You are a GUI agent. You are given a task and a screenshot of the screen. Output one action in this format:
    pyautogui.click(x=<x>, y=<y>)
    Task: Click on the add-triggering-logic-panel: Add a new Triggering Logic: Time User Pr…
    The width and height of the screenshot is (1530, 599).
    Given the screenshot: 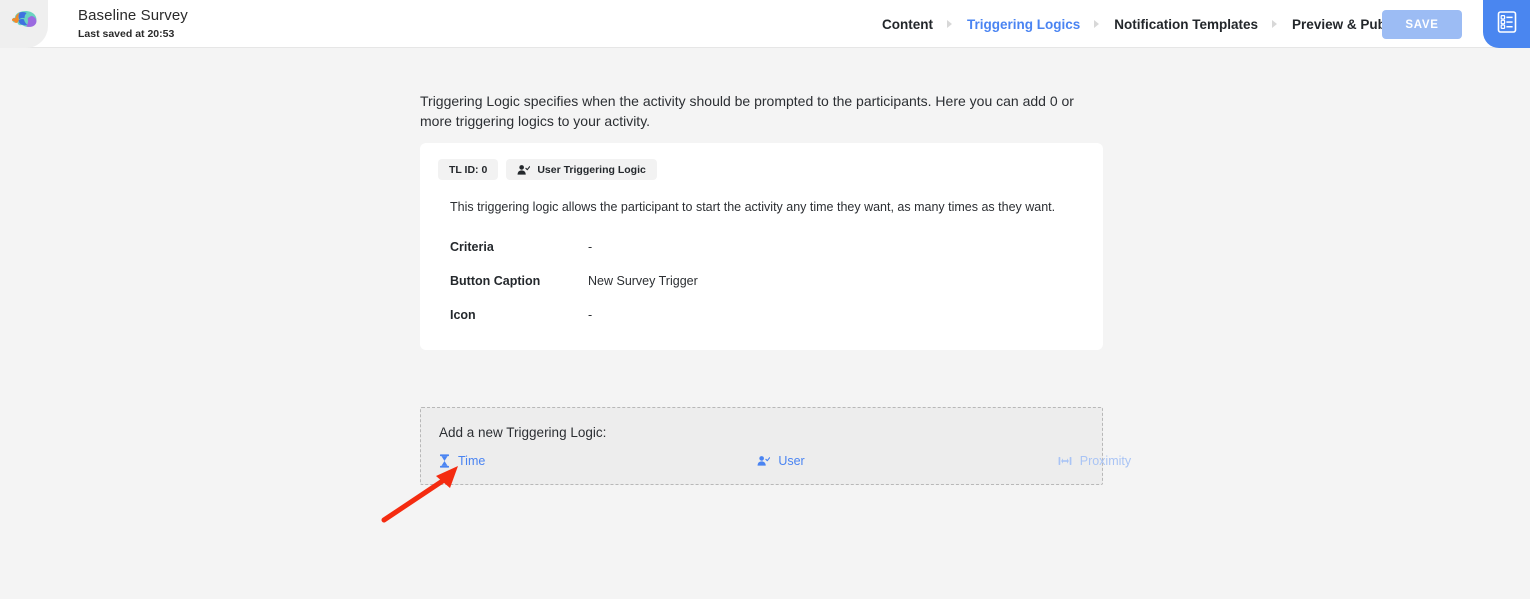 What is the action you would take?
    pyautogui.click(x=775, y=446)
    